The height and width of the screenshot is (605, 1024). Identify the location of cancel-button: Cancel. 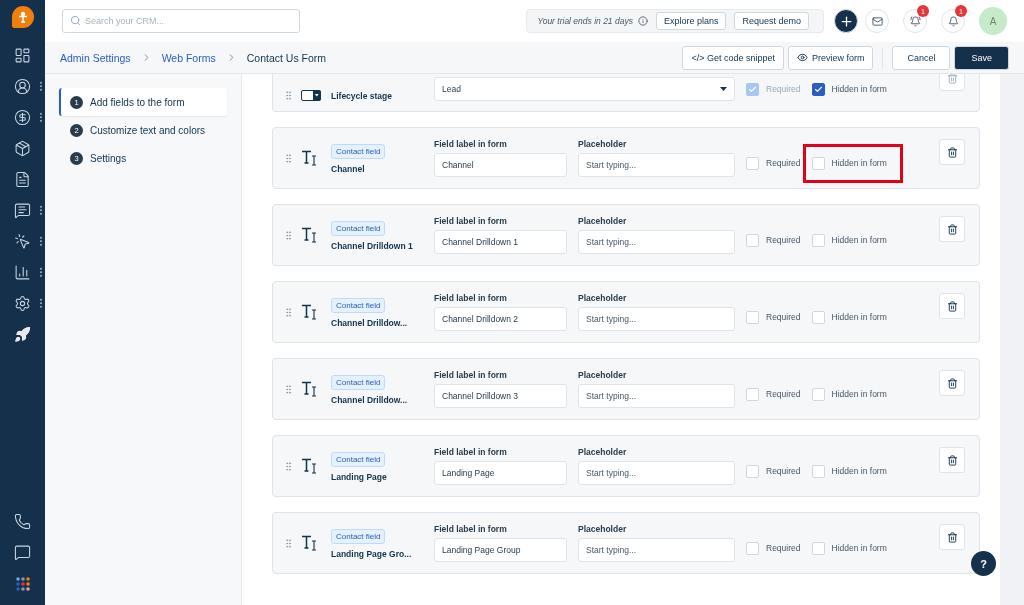
(921, 57).